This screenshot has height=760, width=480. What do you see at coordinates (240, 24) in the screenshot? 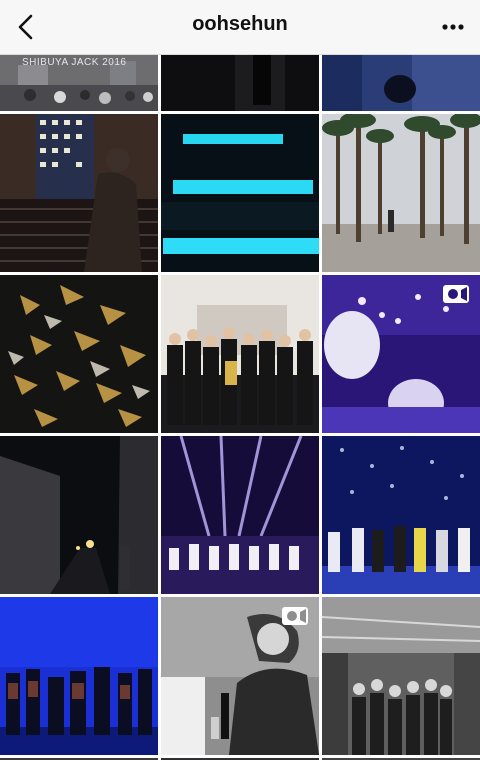
I see `page-title: oohsehun` at bounding box center [240, 24].